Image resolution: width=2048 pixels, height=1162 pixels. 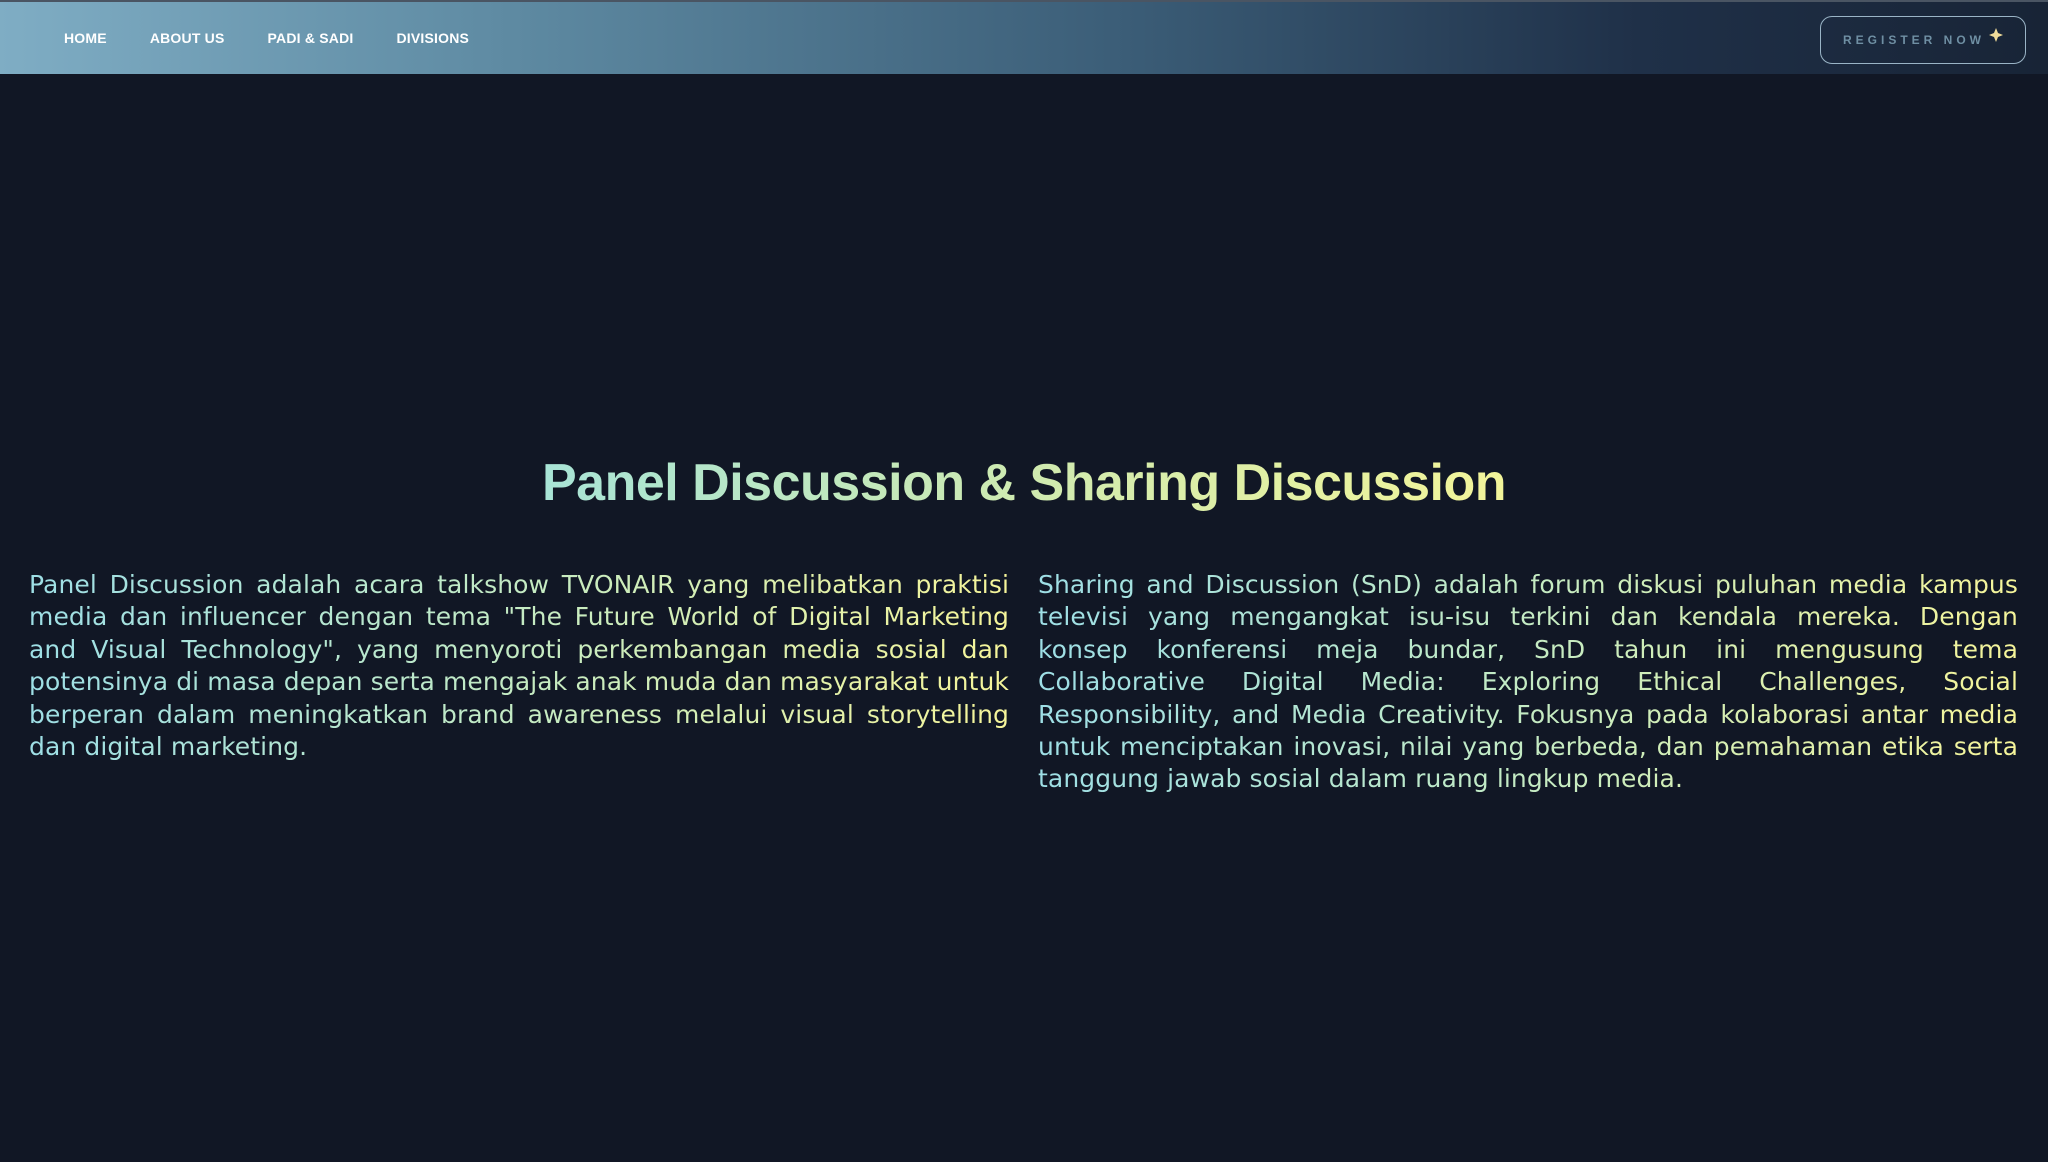 I want to click on nav-link-about-us: ABOUT US, so click(x=187, y=38).